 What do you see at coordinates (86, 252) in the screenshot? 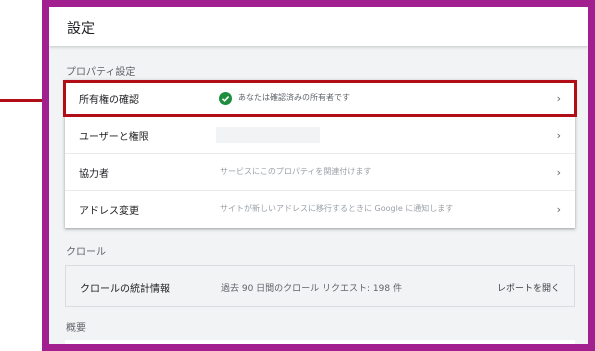
I see `section-label-crawl: クロール` at bounding box center [86, 252].